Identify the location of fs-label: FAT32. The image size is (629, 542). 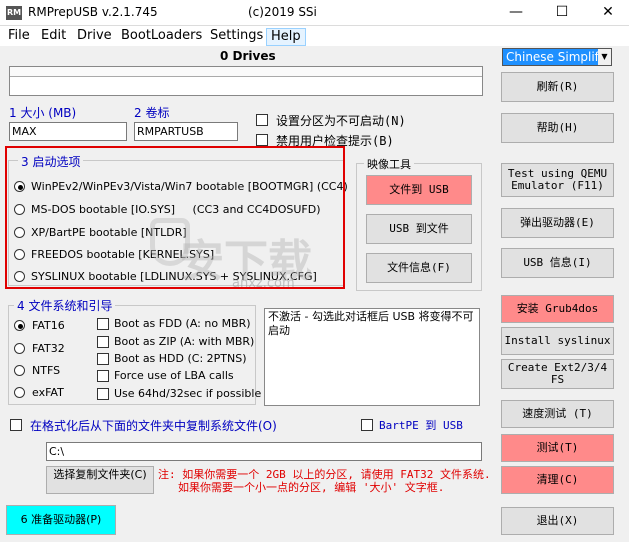
(48, 348).